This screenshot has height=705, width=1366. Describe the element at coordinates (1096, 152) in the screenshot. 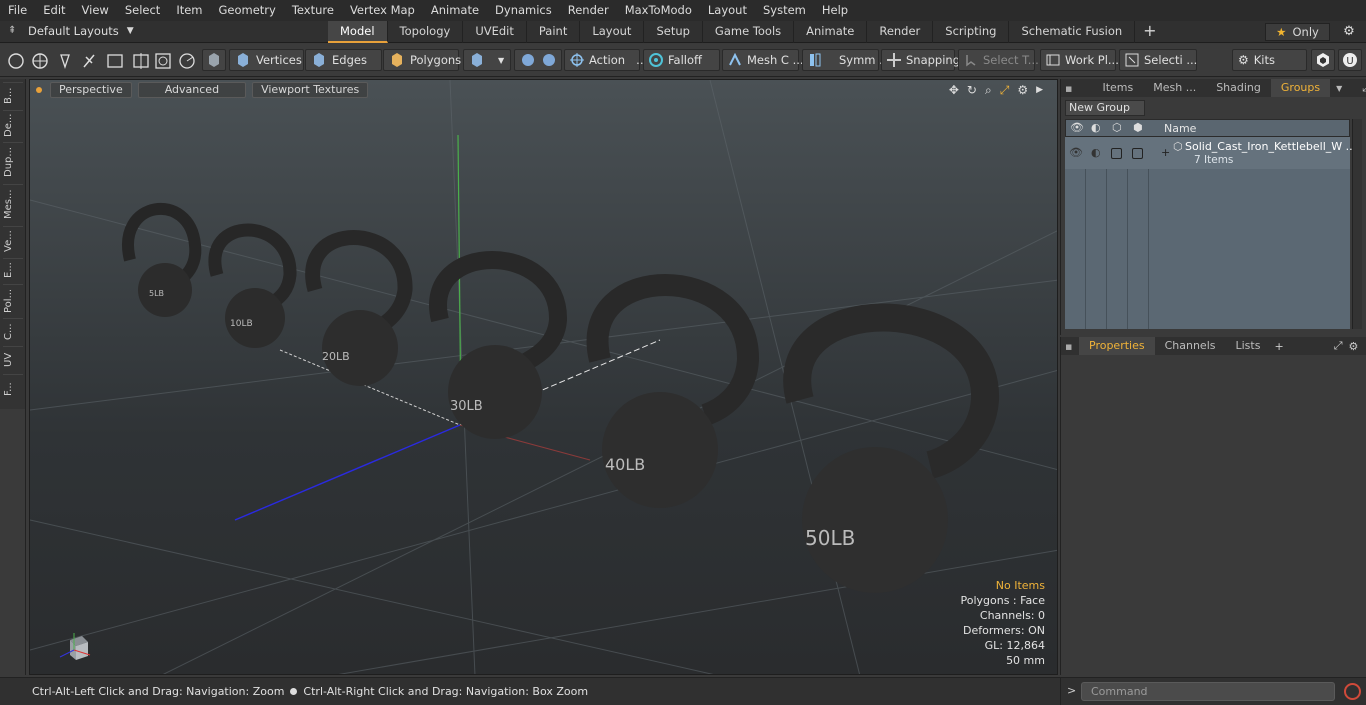

I see `render-icon: ◐` at that location.